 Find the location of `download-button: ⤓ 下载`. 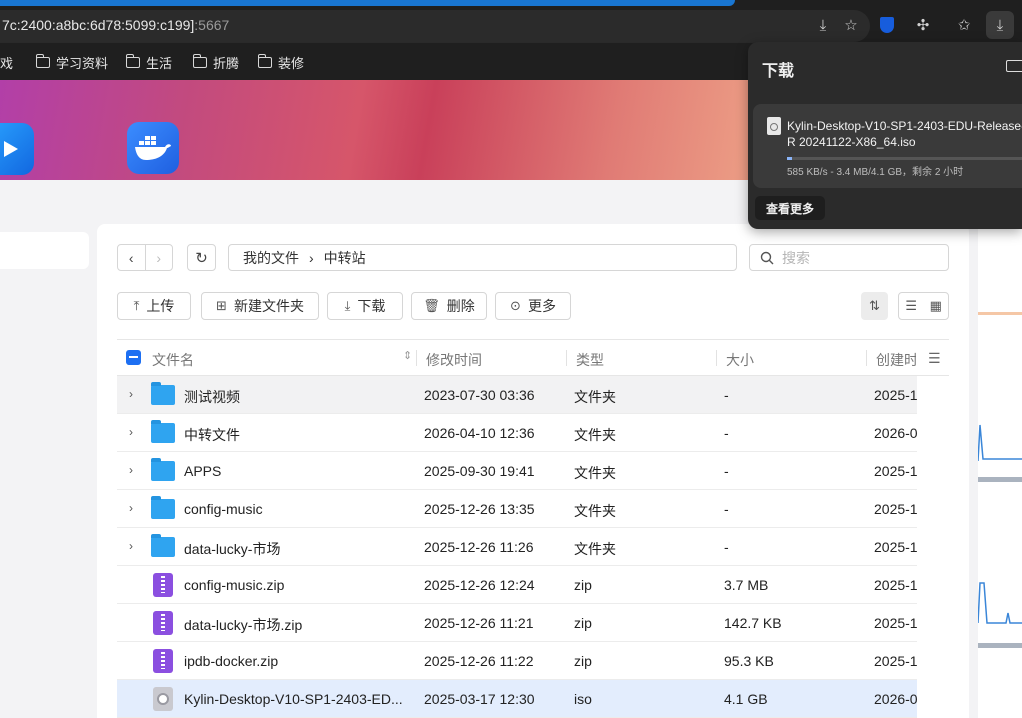

download-button: ⤓ 下载 is located at coordinates (365, 306).